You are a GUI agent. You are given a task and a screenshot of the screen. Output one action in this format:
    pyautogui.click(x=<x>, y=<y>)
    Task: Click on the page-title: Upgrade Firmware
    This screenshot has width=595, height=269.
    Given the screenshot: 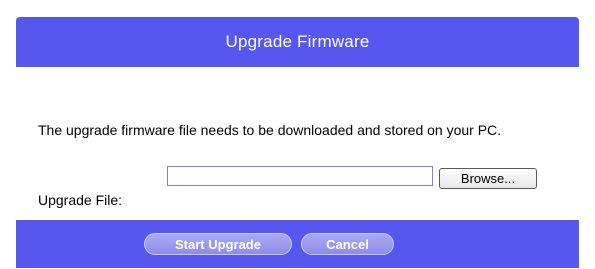 What is the action you would take?
    pyautogui.click(x=297, y=41)
    